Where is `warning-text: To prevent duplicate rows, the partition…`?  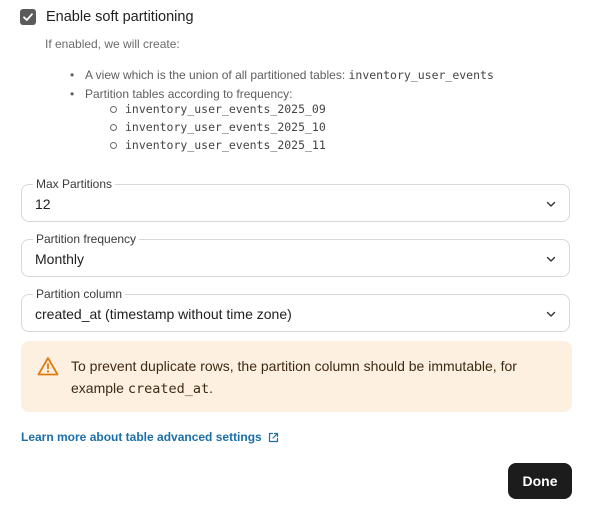 warning-text: To prevent duplicate rows, the partition… is located at coordinates (311, 377).